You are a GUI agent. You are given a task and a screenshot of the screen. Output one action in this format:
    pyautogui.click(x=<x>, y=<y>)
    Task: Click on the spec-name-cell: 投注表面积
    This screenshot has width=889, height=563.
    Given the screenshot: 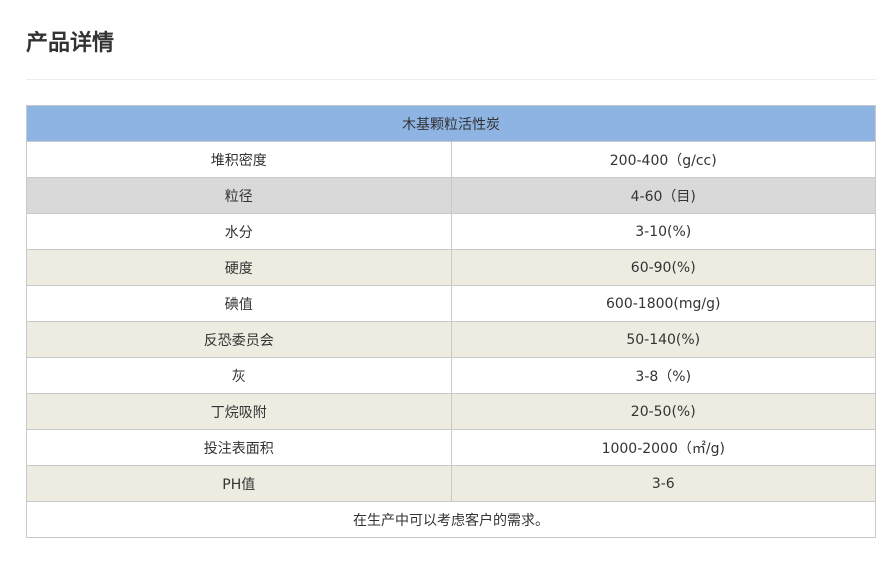 What is the action you would take?
    pyautogui.click(x=239, y=447)
    